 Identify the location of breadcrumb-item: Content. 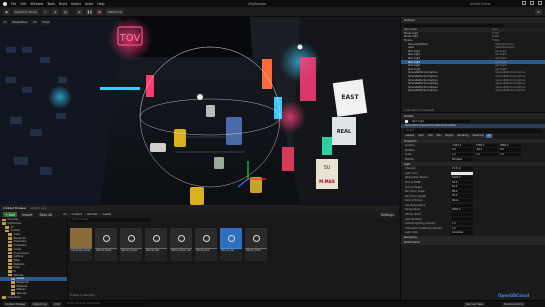
(77, 214).